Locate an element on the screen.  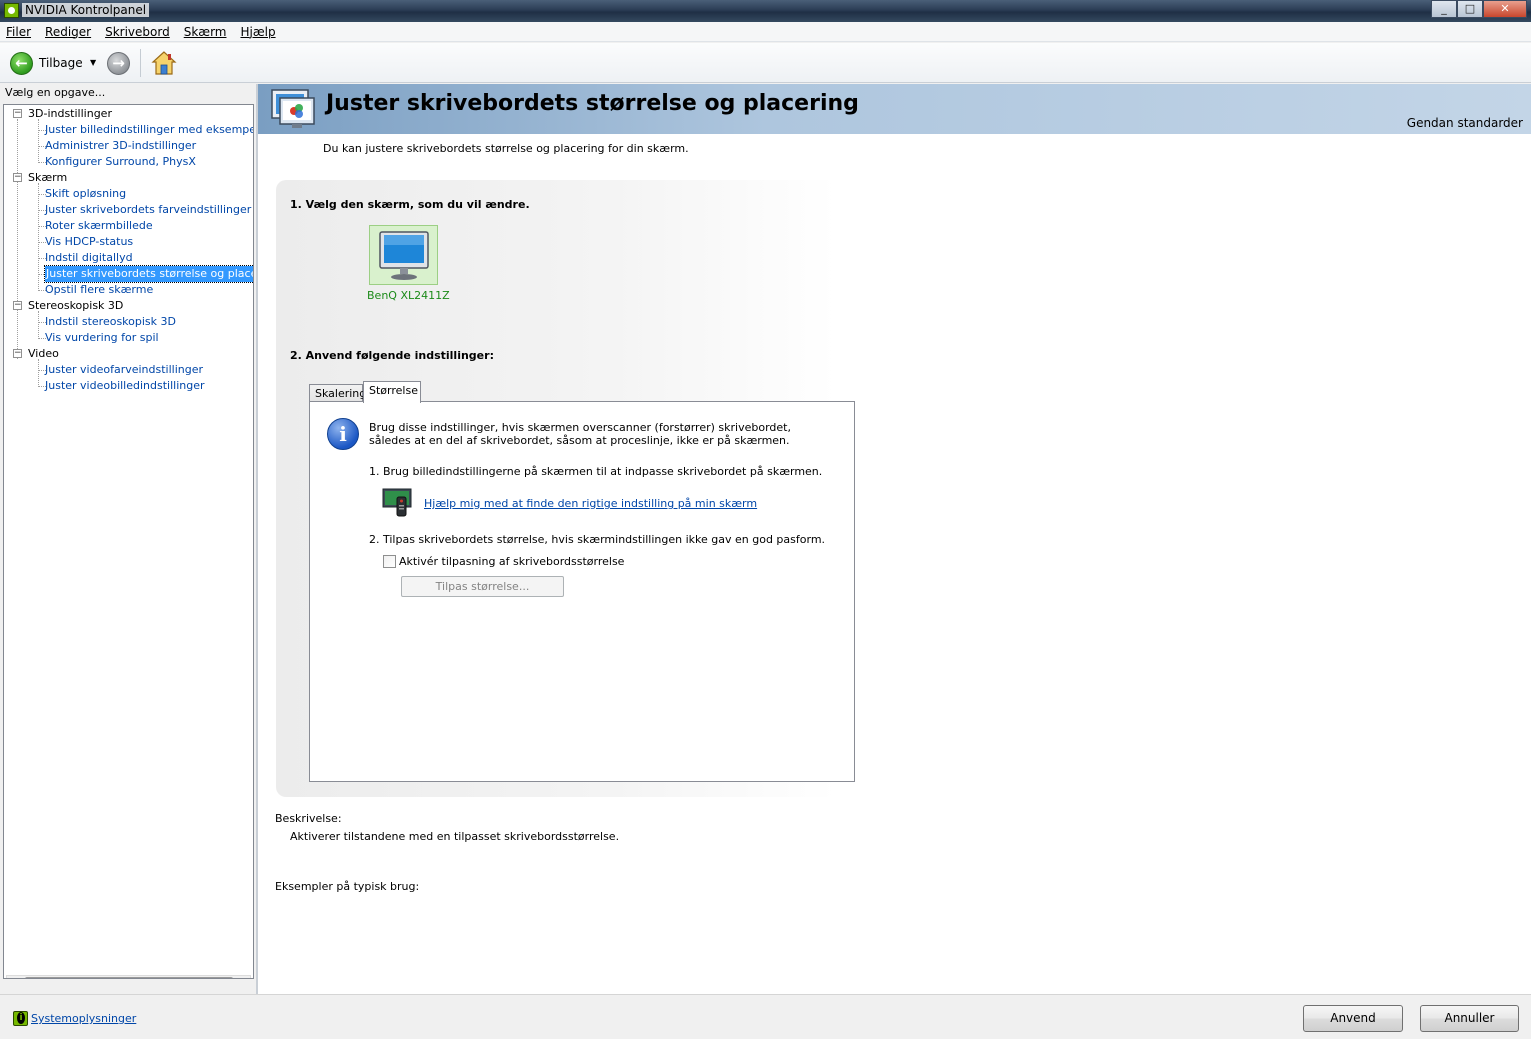
tree-item-label: Administrer 3D-indstillinger is located at coordinates (120, 146).